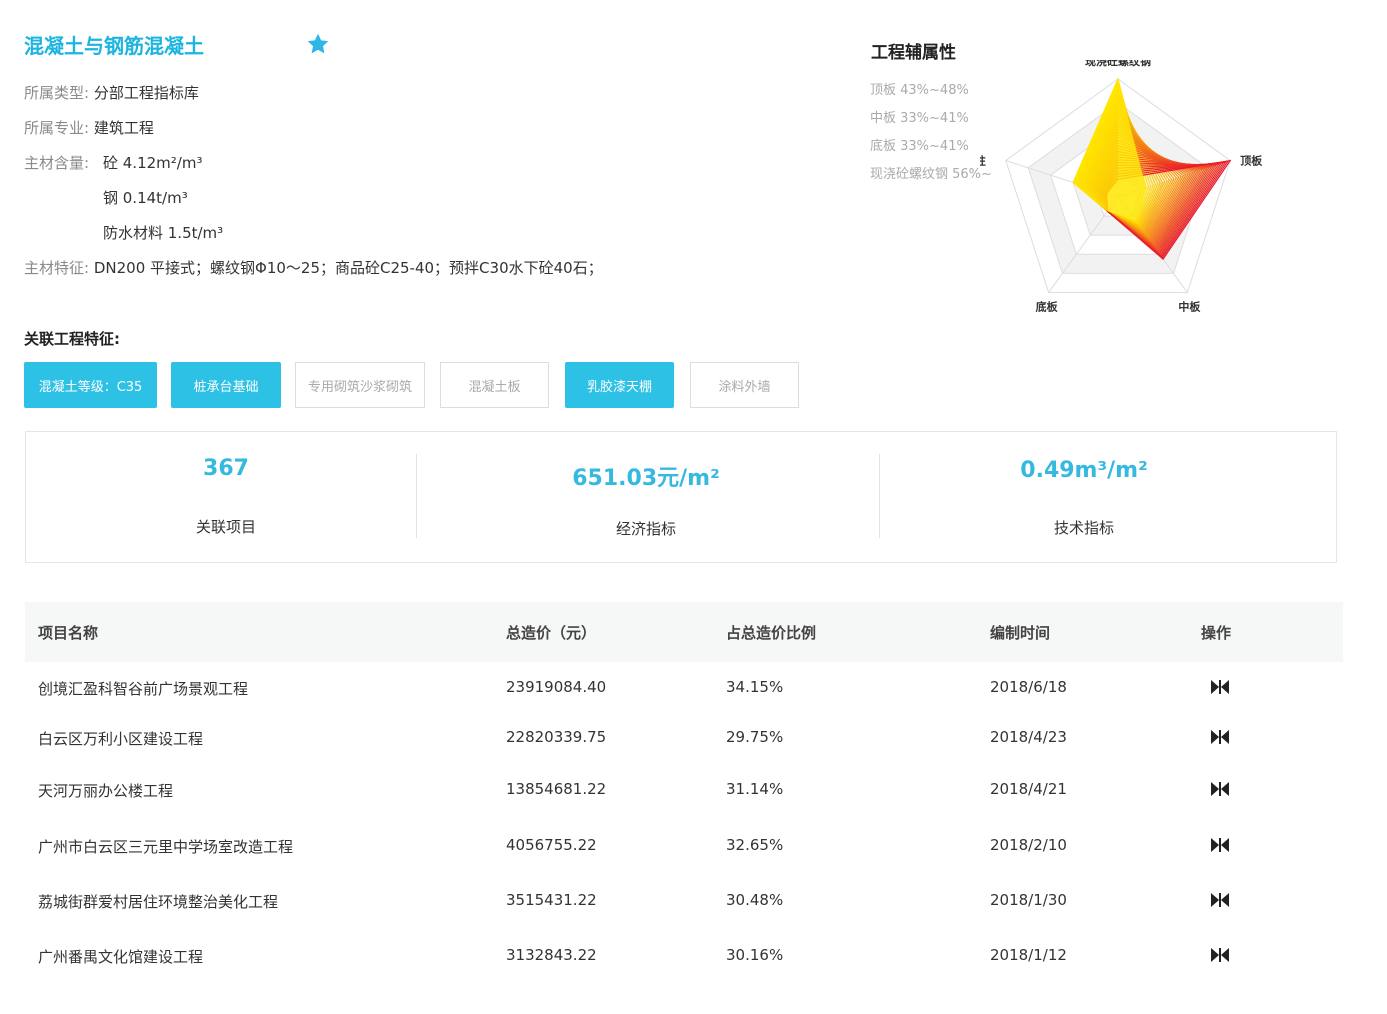 This screenshot has height=1014, width=1387. What do you see at coordinates (158, 902) in the screenshot?
I see `cell-project-name: 荔城街群爱村居住环境整治美化工程` at bounding box center [158, 902].